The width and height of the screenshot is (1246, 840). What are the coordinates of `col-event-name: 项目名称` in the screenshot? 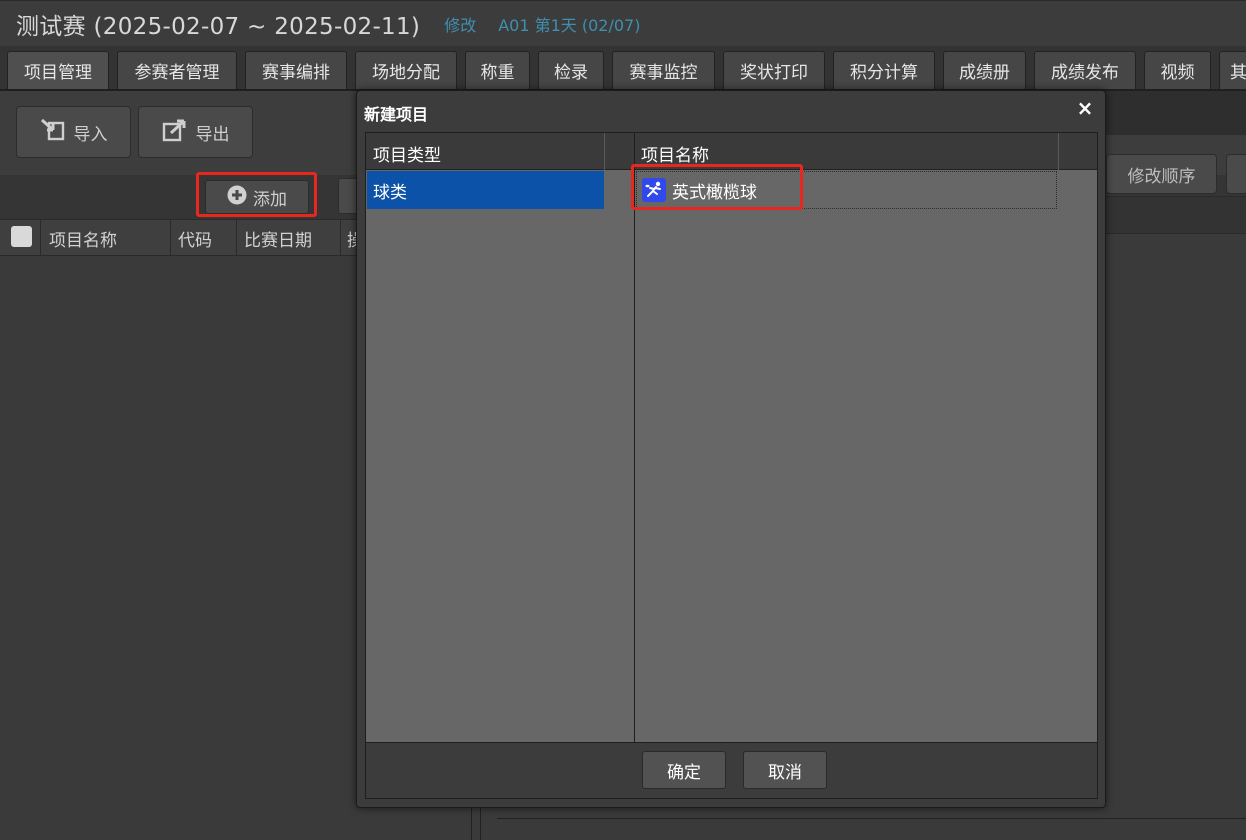 It's located at (83, 238).